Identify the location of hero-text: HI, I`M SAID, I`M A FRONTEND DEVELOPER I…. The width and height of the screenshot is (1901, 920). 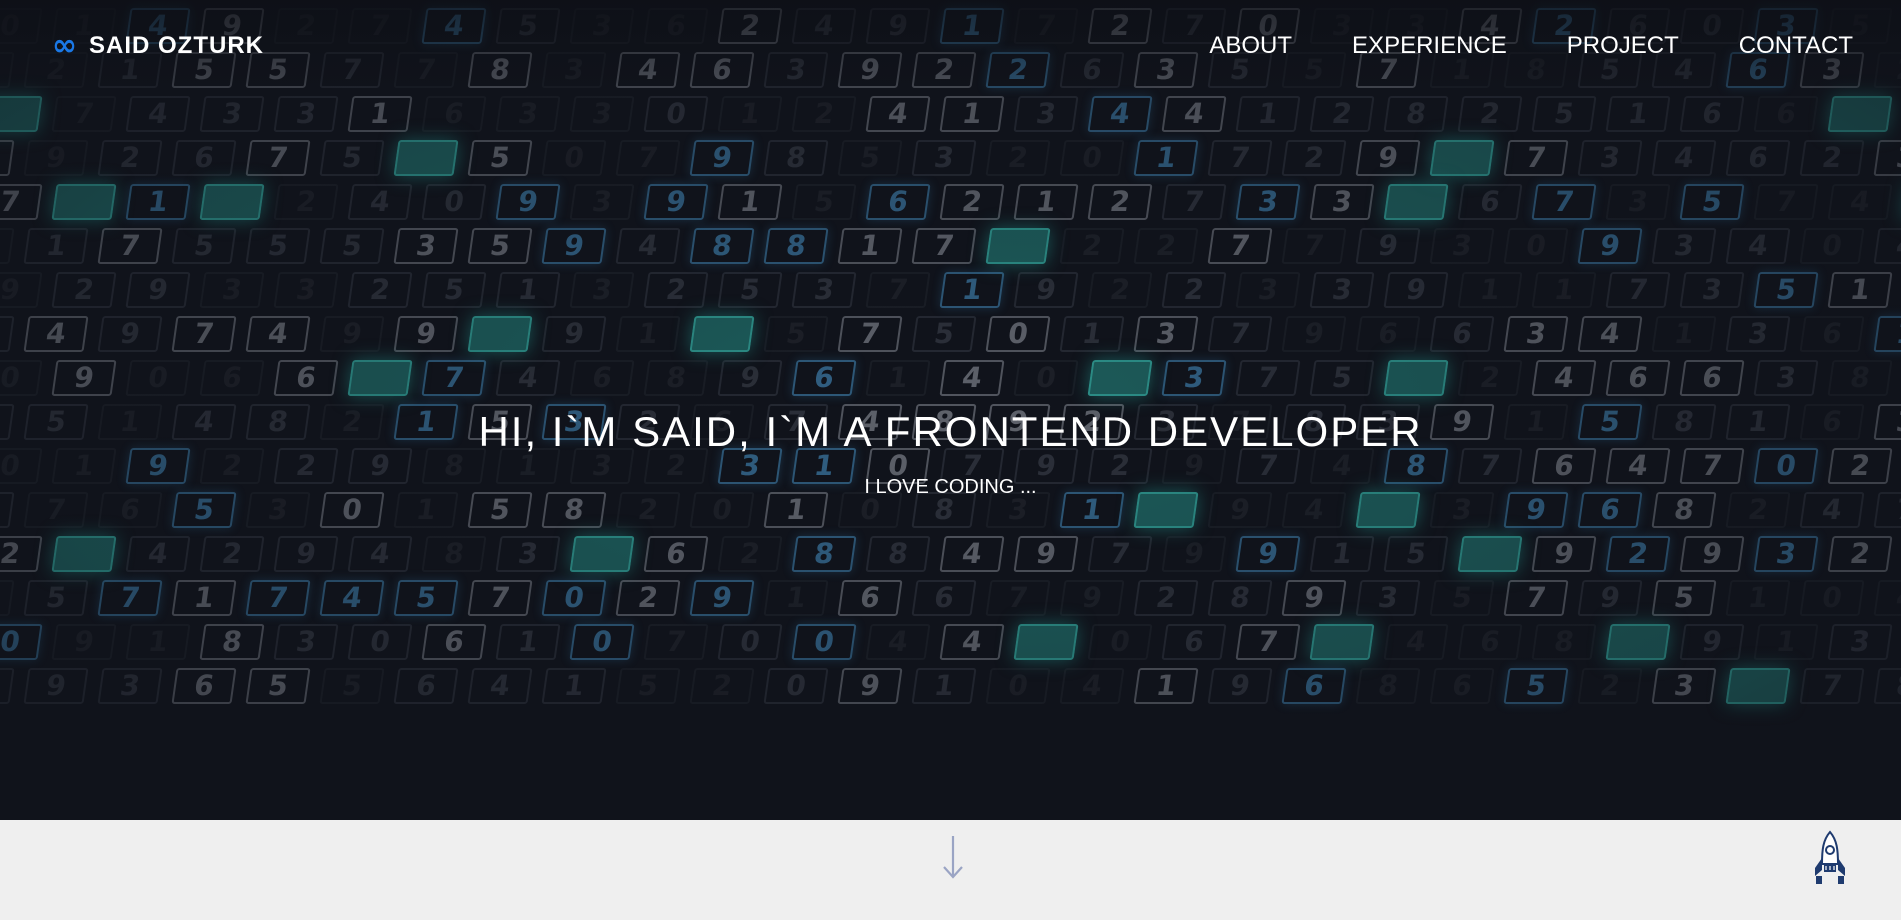
(950, 453).